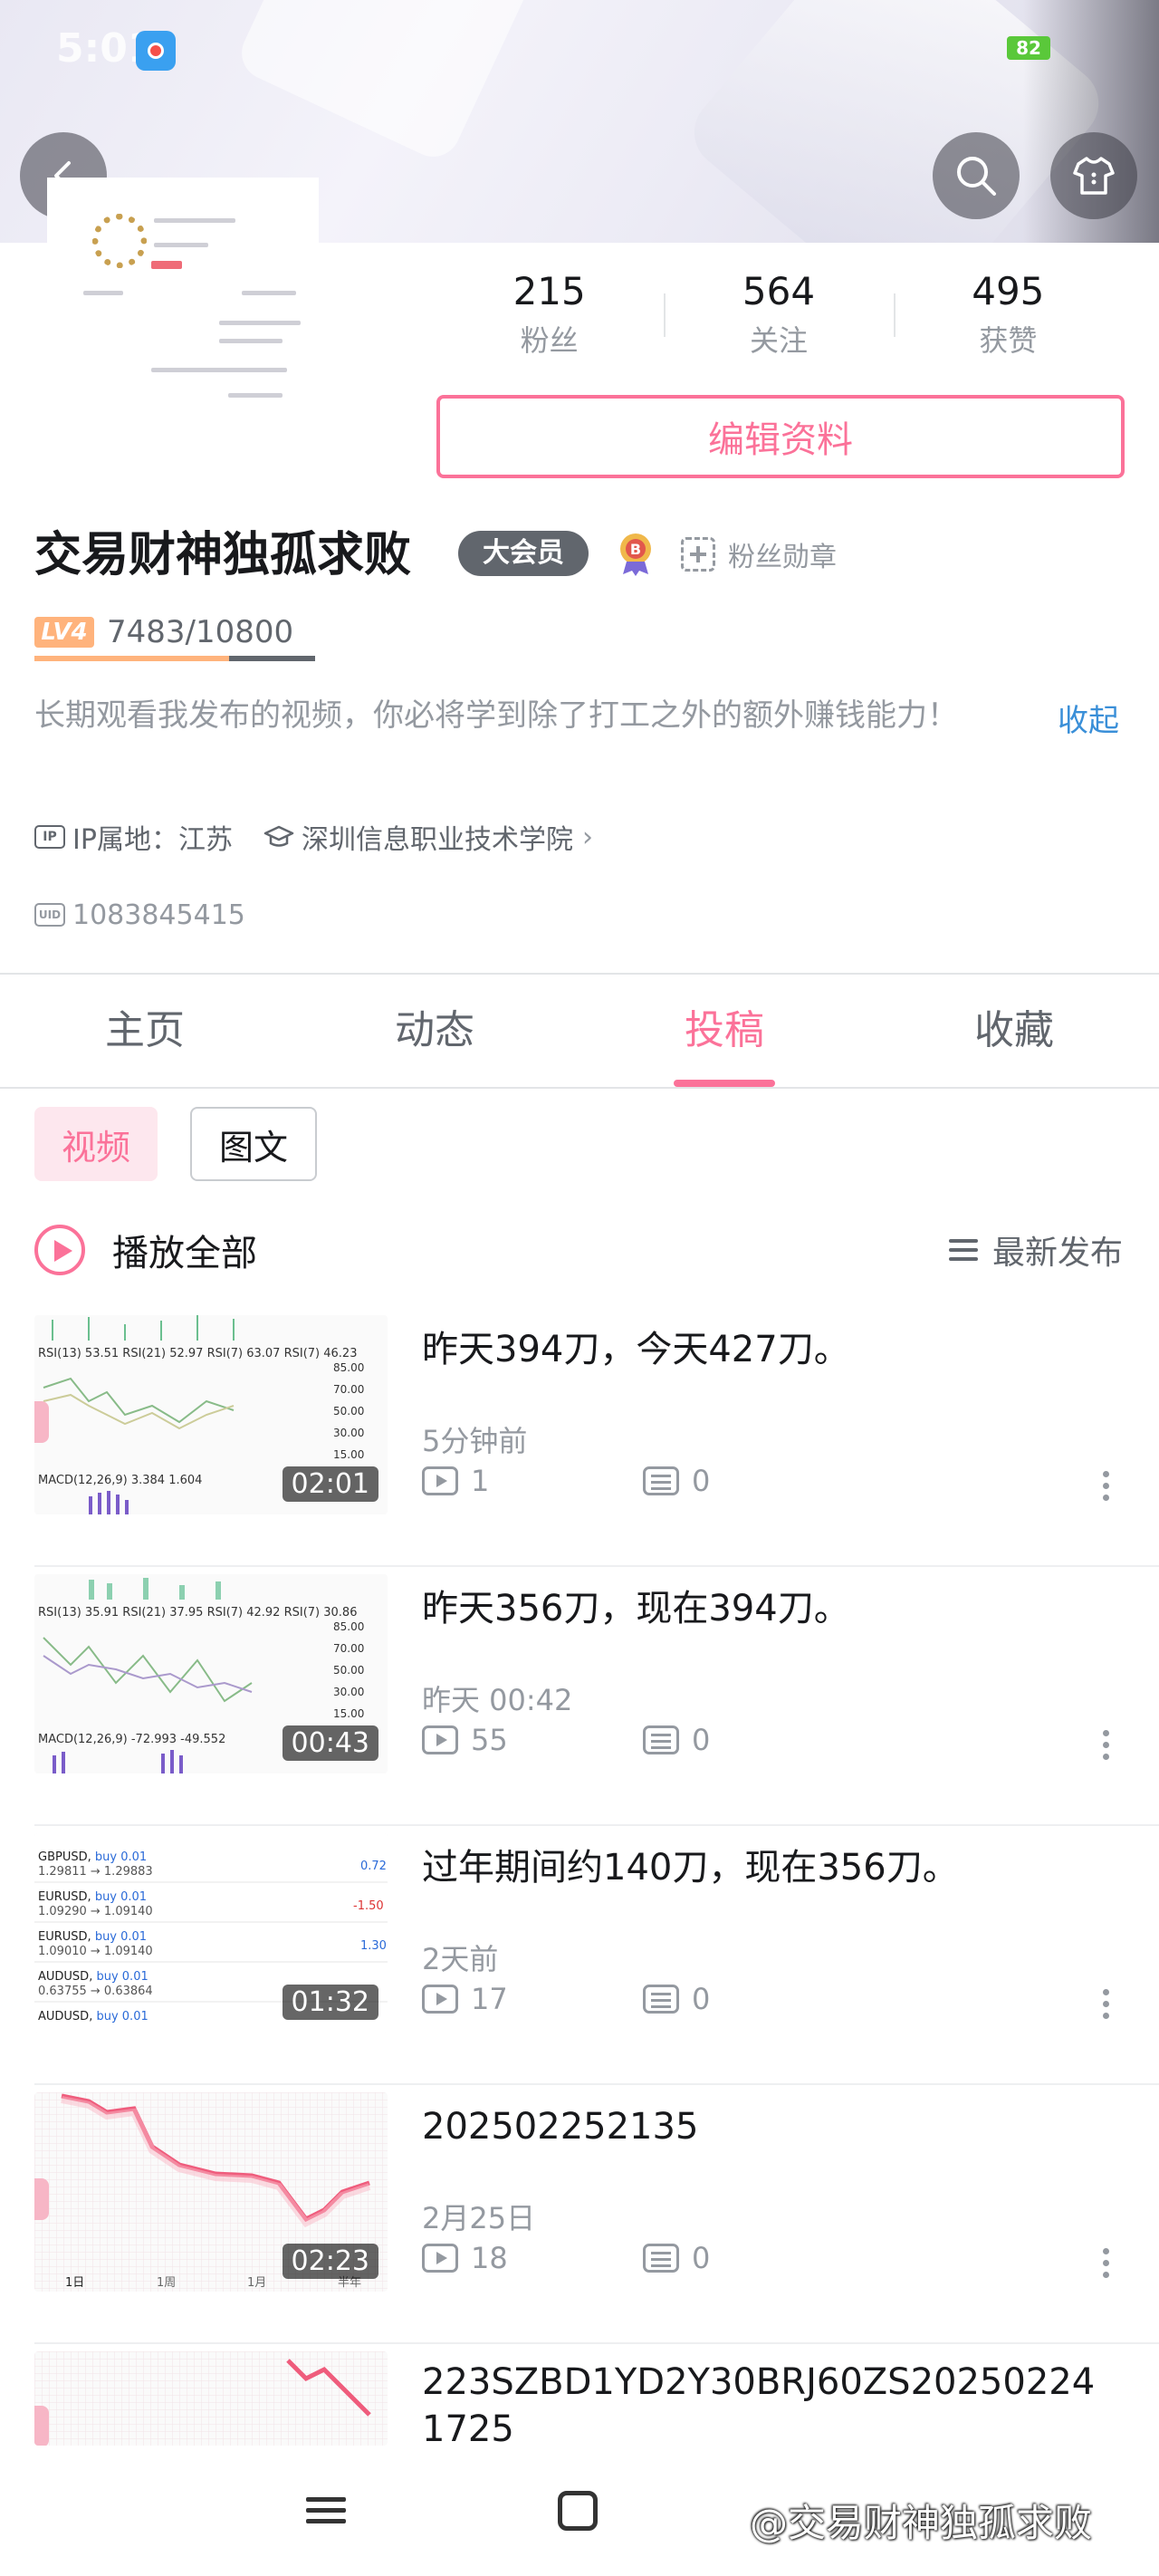 The image size is (1159, 2576). I want to click on tab-favorites: 收藏, so click(1014, 1031).